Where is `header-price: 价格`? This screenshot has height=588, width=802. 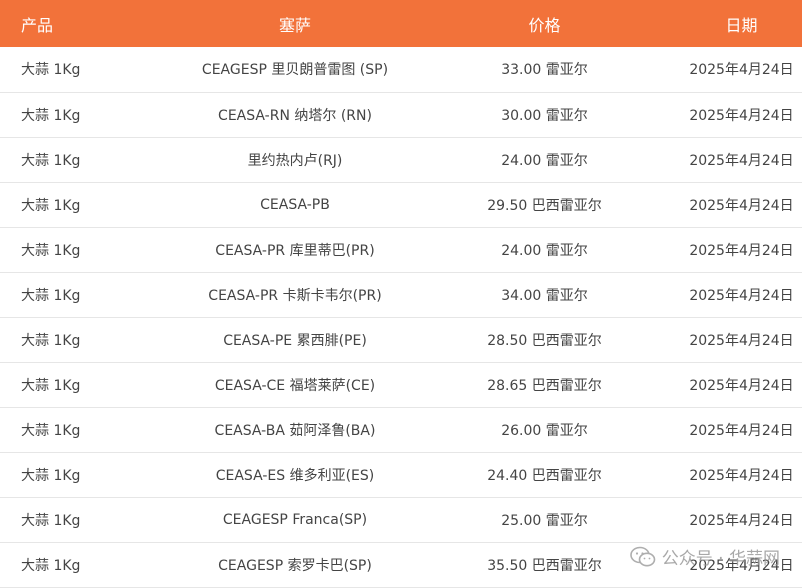
header-price: 价格 is located at coordinates (544, 23).